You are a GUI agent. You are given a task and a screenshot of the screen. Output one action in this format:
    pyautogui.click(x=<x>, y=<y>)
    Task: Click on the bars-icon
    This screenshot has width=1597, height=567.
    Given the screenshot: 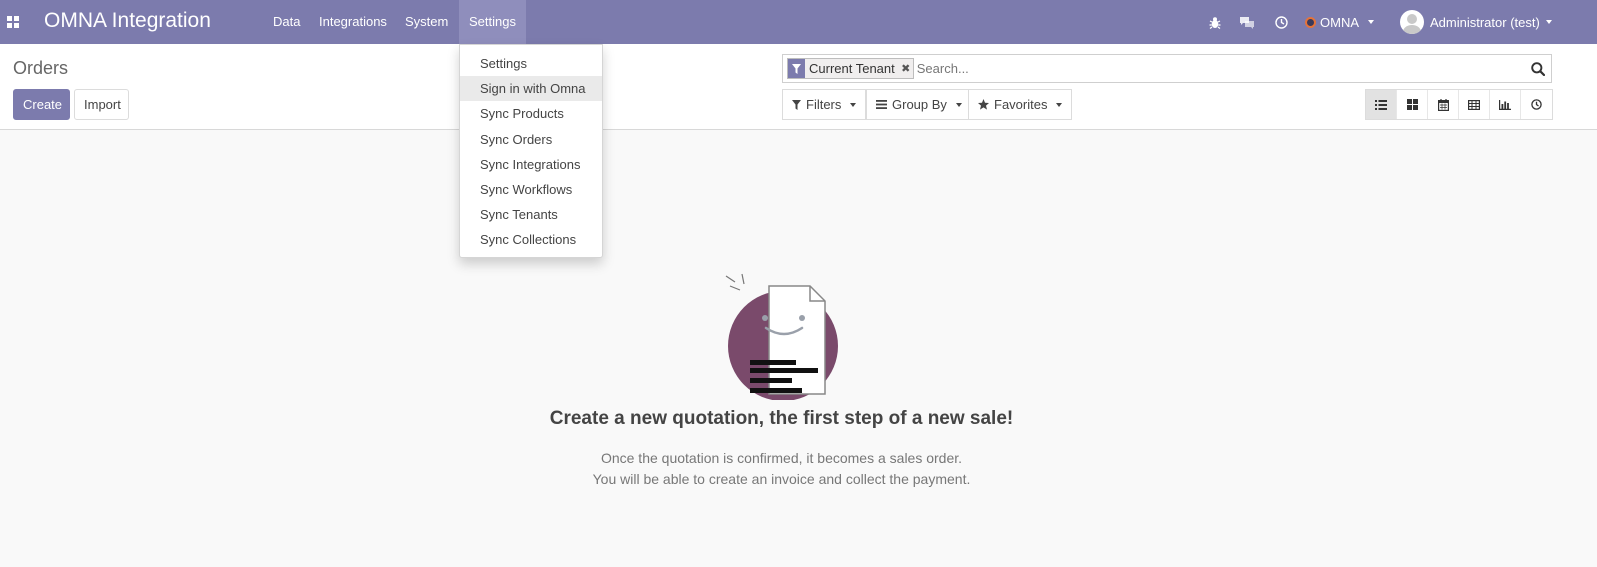 What is the action you would take?
    pyautogui.click(x=881, y=104)
    